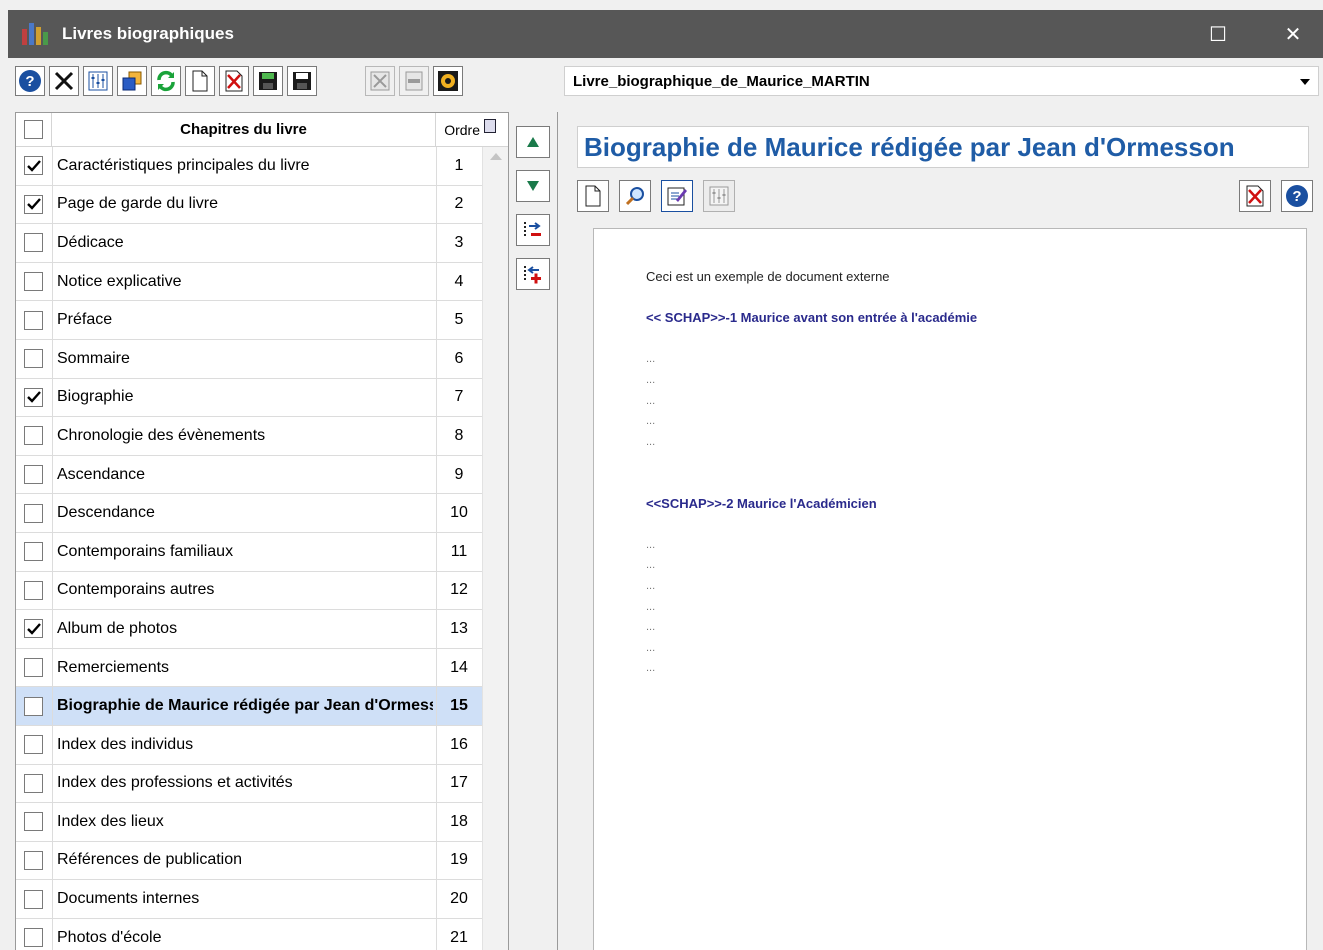 This screenshot has width=1323, height=950. What do you see at coordinates (459, 938) in the screenshot?
I see `chapter-order: 21` at bounding box center [459, 938].